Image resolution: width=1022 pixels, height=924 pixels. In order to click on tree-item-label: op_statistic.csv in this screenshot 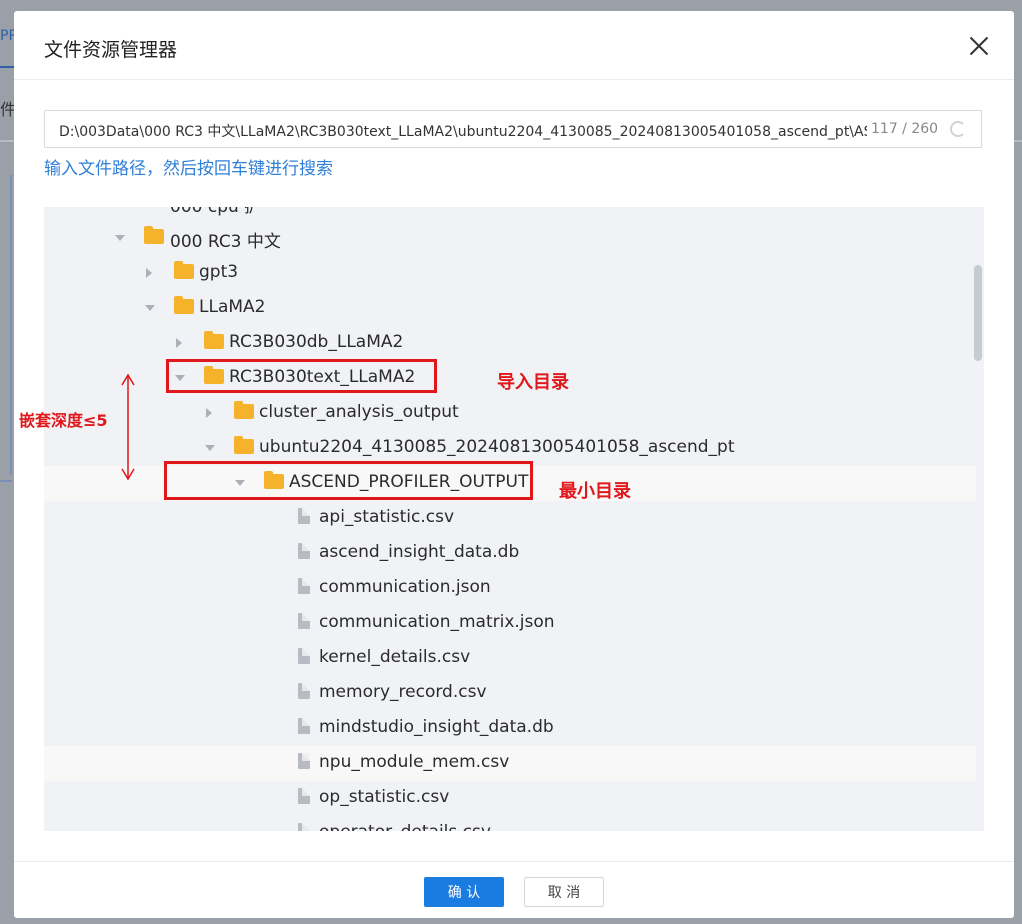, I will do `click(384, 797)`.